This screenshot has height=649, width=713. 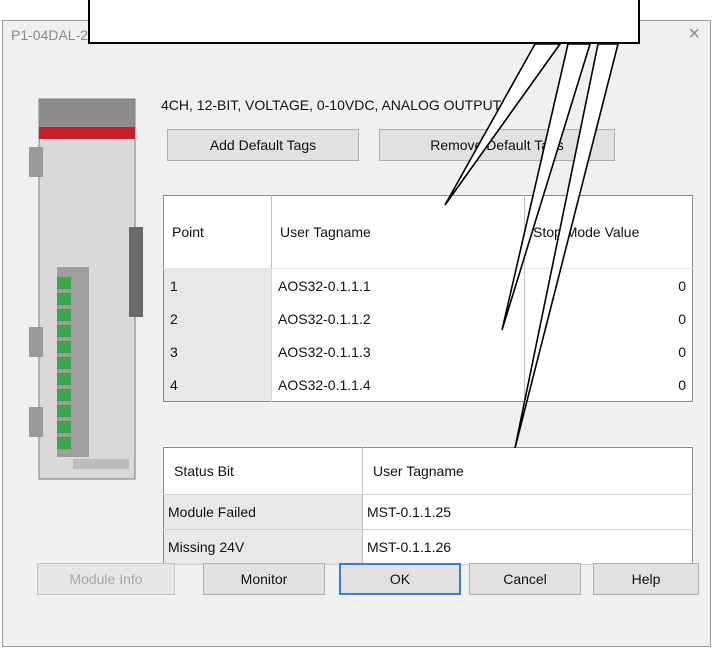 What do you see at coordinates (608, 232) in the screenshot?
I see `column-header-stop-mode-value: Stop Mode Value` at bounding box center [608, 232].